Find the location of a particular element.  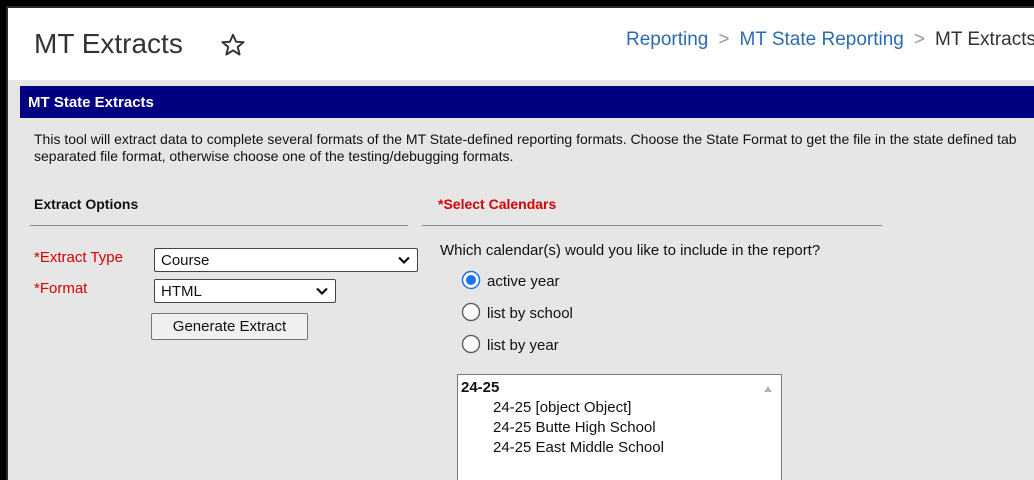

section-header: MT State Extracts is located at coordinates (527, 102).